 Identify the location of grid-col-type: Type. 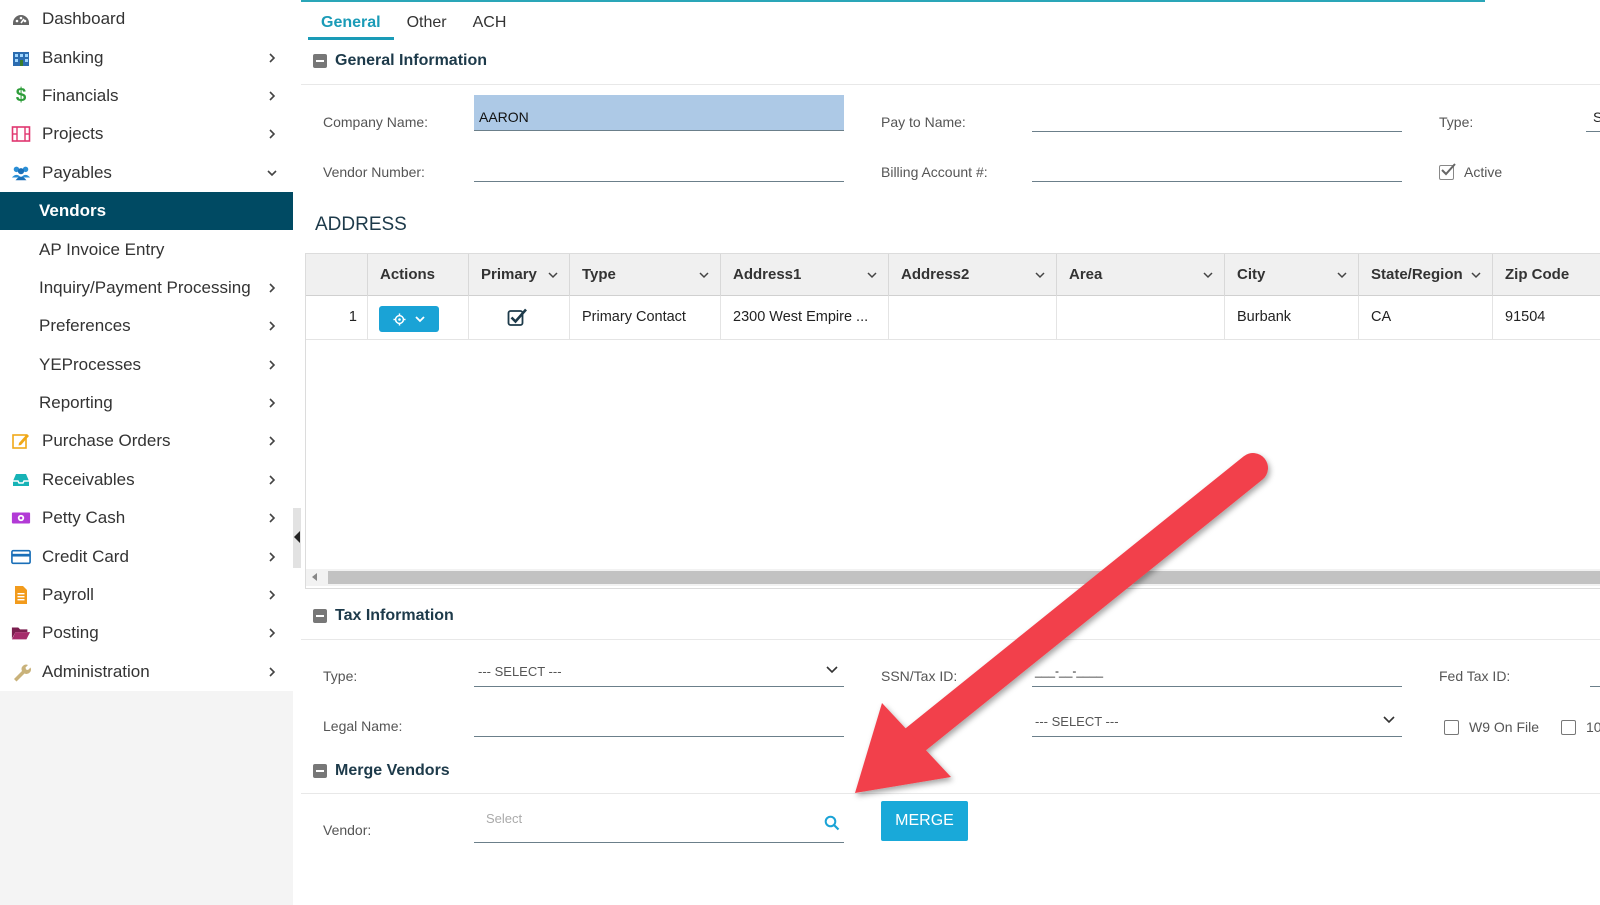
(644, 275).